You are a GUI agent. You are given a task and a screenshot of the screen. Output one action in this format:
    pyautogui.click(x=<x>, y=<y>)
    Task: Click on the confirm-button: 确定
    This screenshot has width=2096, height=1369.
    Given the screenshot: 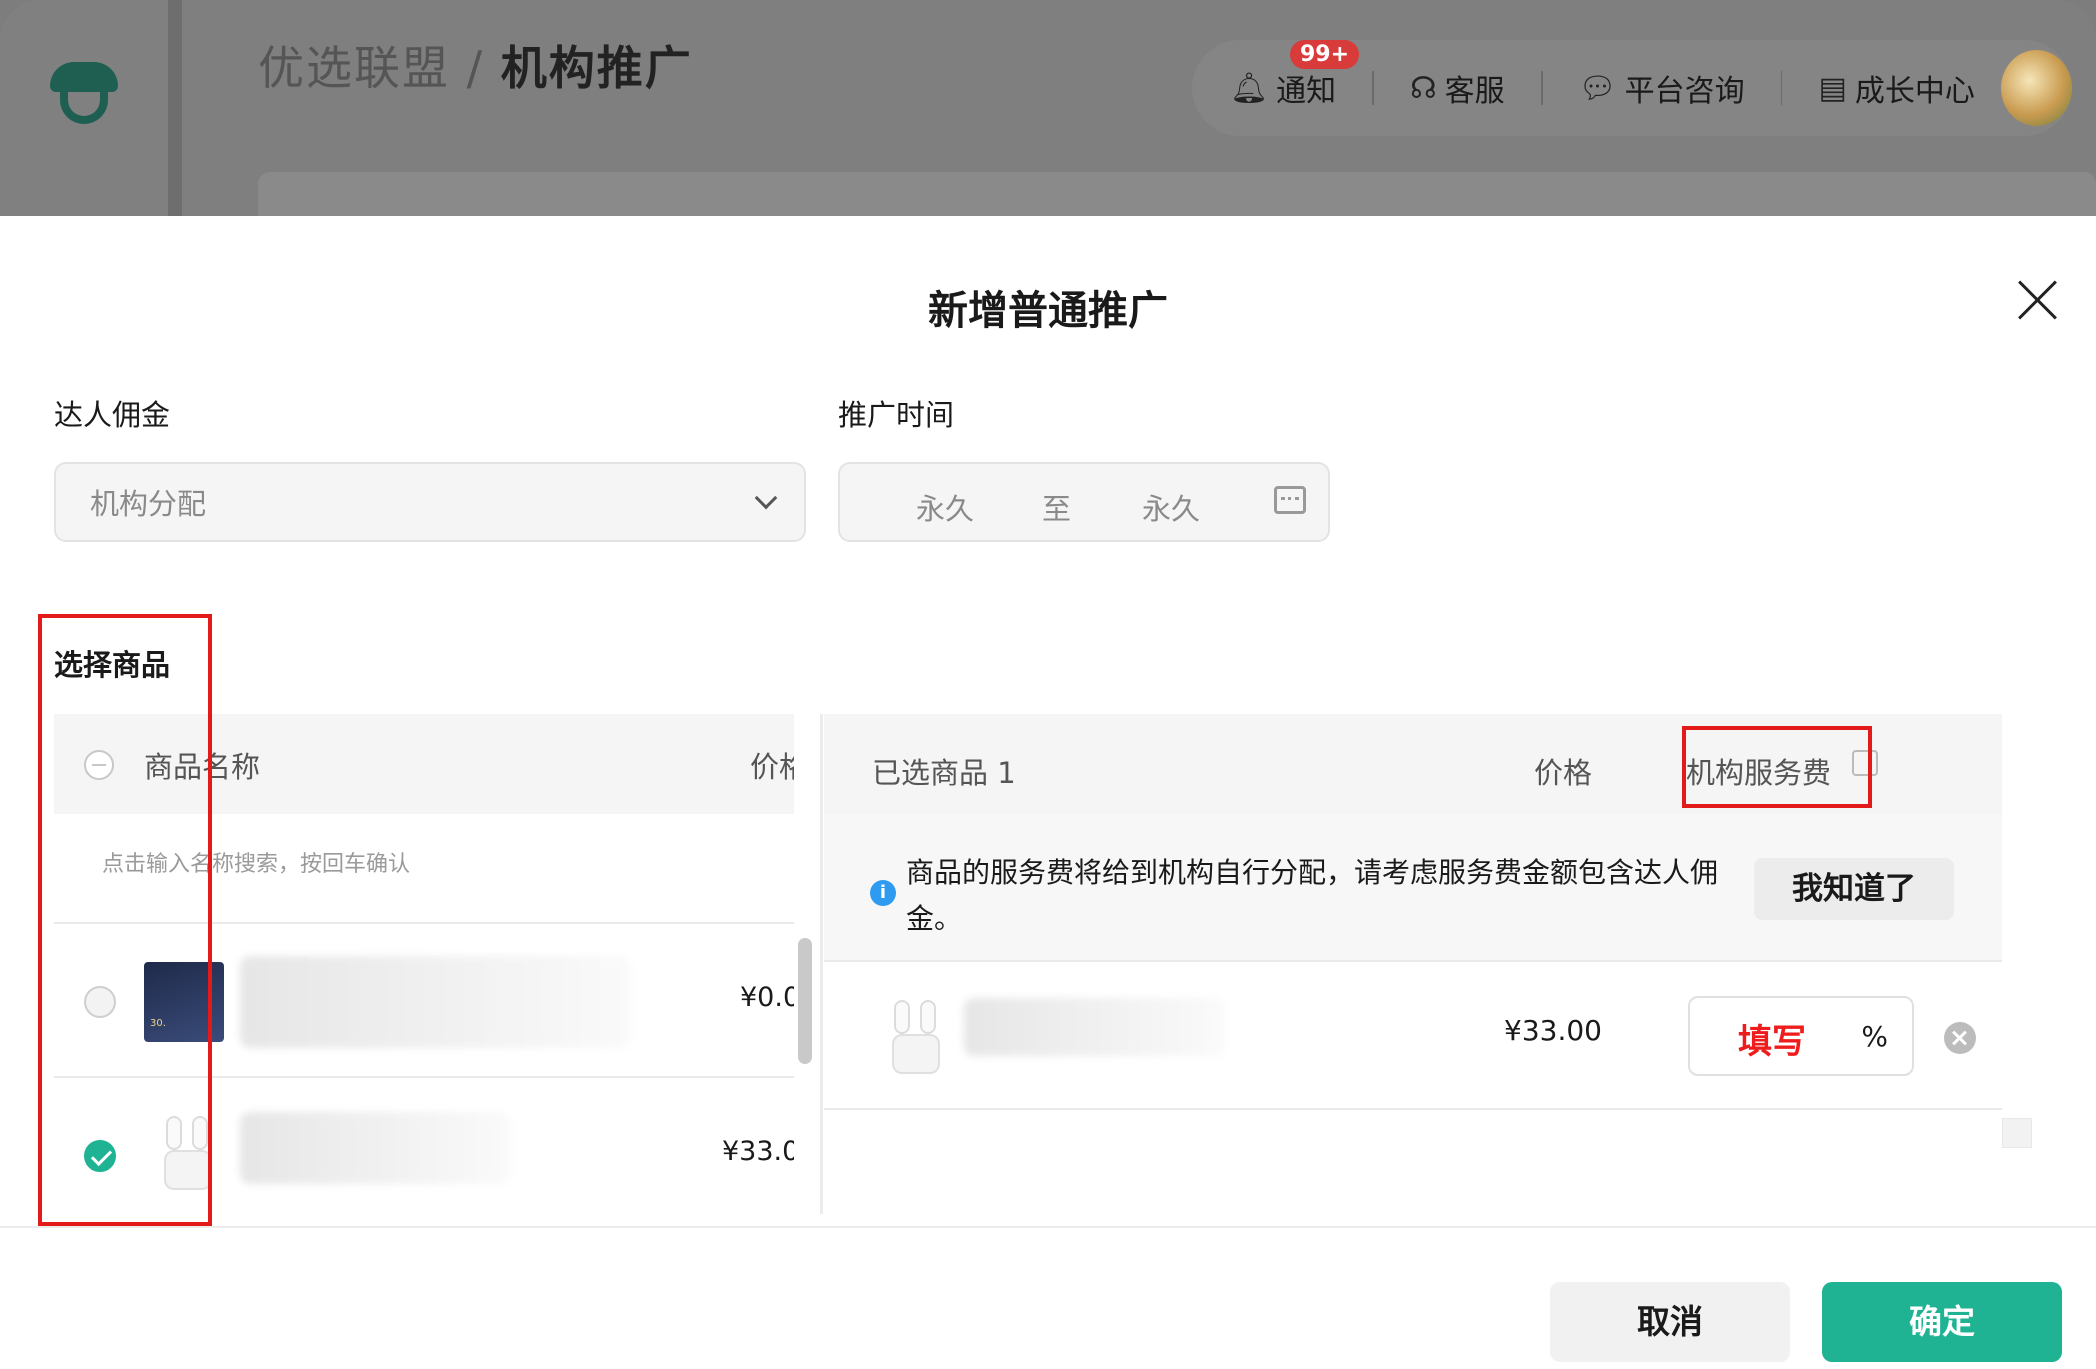 What is the action you would take?
    pyautogui.click(x=1942, y=1322)
    